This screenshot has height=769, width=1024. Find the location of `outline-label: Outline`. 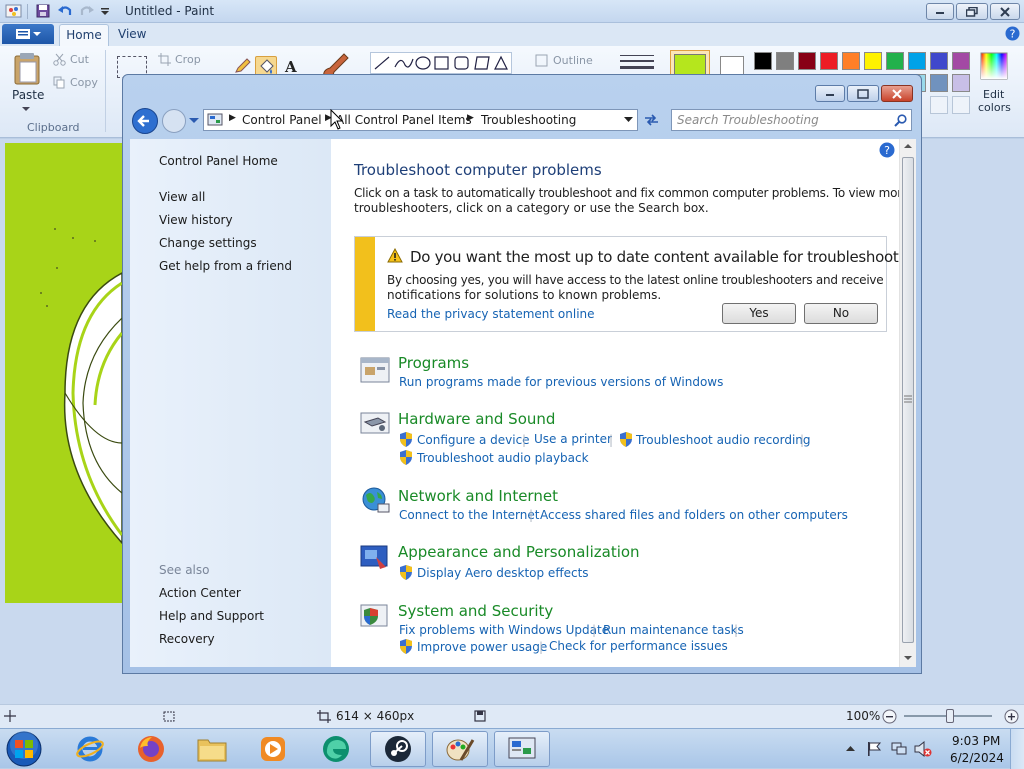

outline-label: Outline is located at coordinates (573, 60).